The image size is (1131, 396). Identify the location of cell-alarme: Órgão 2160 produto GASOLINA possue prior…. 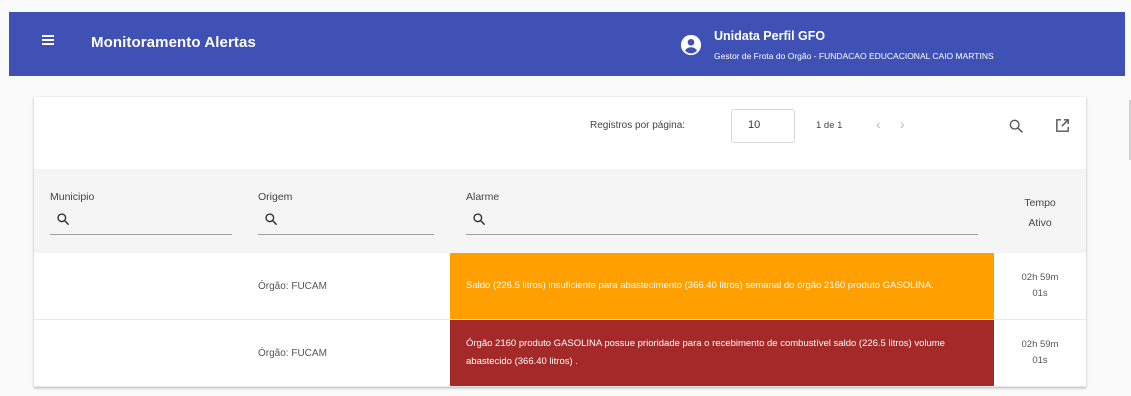
(722, 353).